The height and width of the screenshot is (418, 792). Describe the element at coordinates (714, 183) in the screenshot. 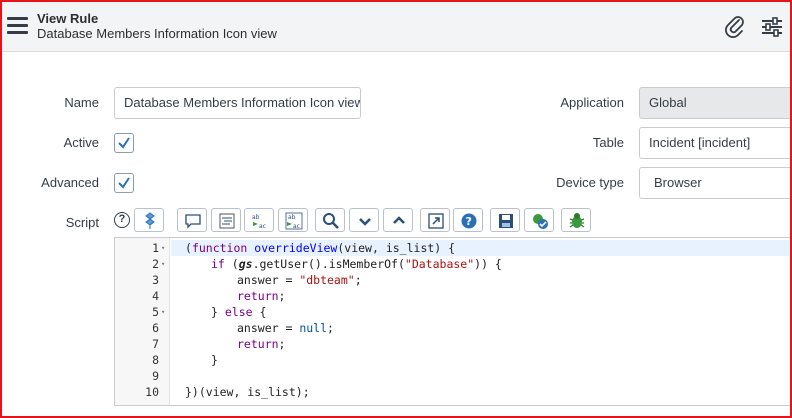

I see `device-type-select: Browser` at that location.